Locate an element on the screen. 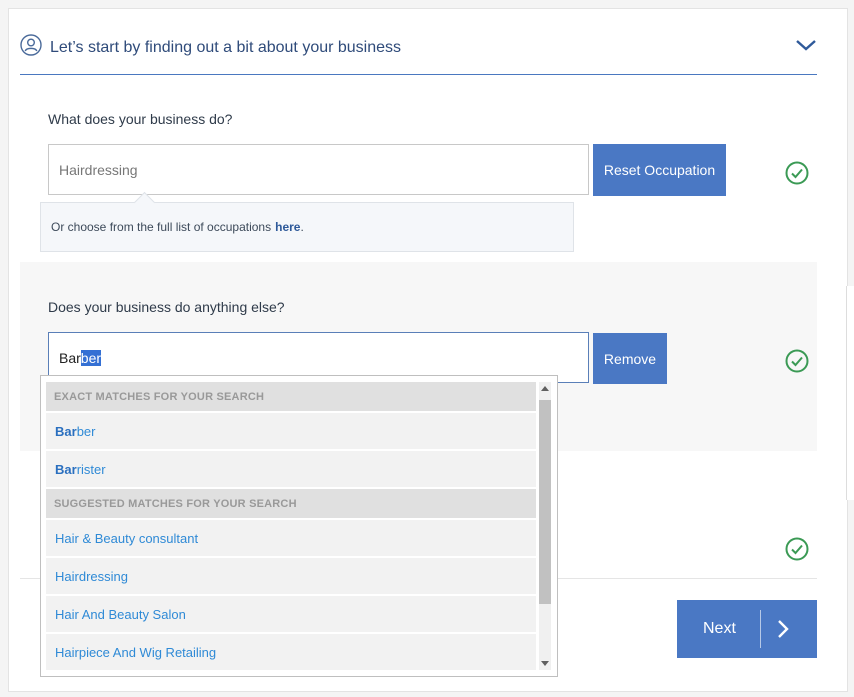 The image size is (854, 697). reset-occupation-button: Reset Occupation is located at coordinates (659, 170).